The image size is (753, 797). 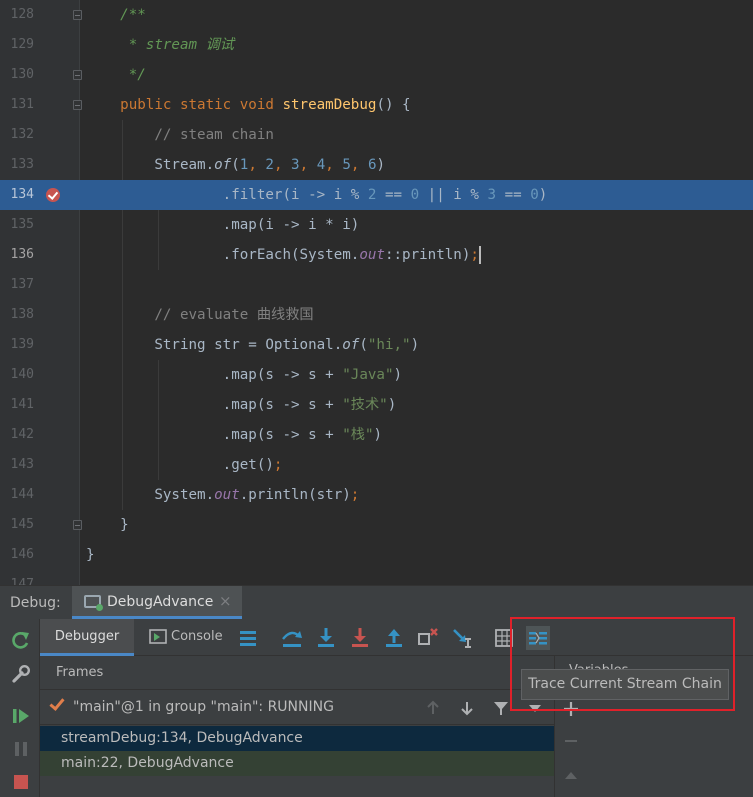 I want to click on code-token: */, so click(x=137, y=75).